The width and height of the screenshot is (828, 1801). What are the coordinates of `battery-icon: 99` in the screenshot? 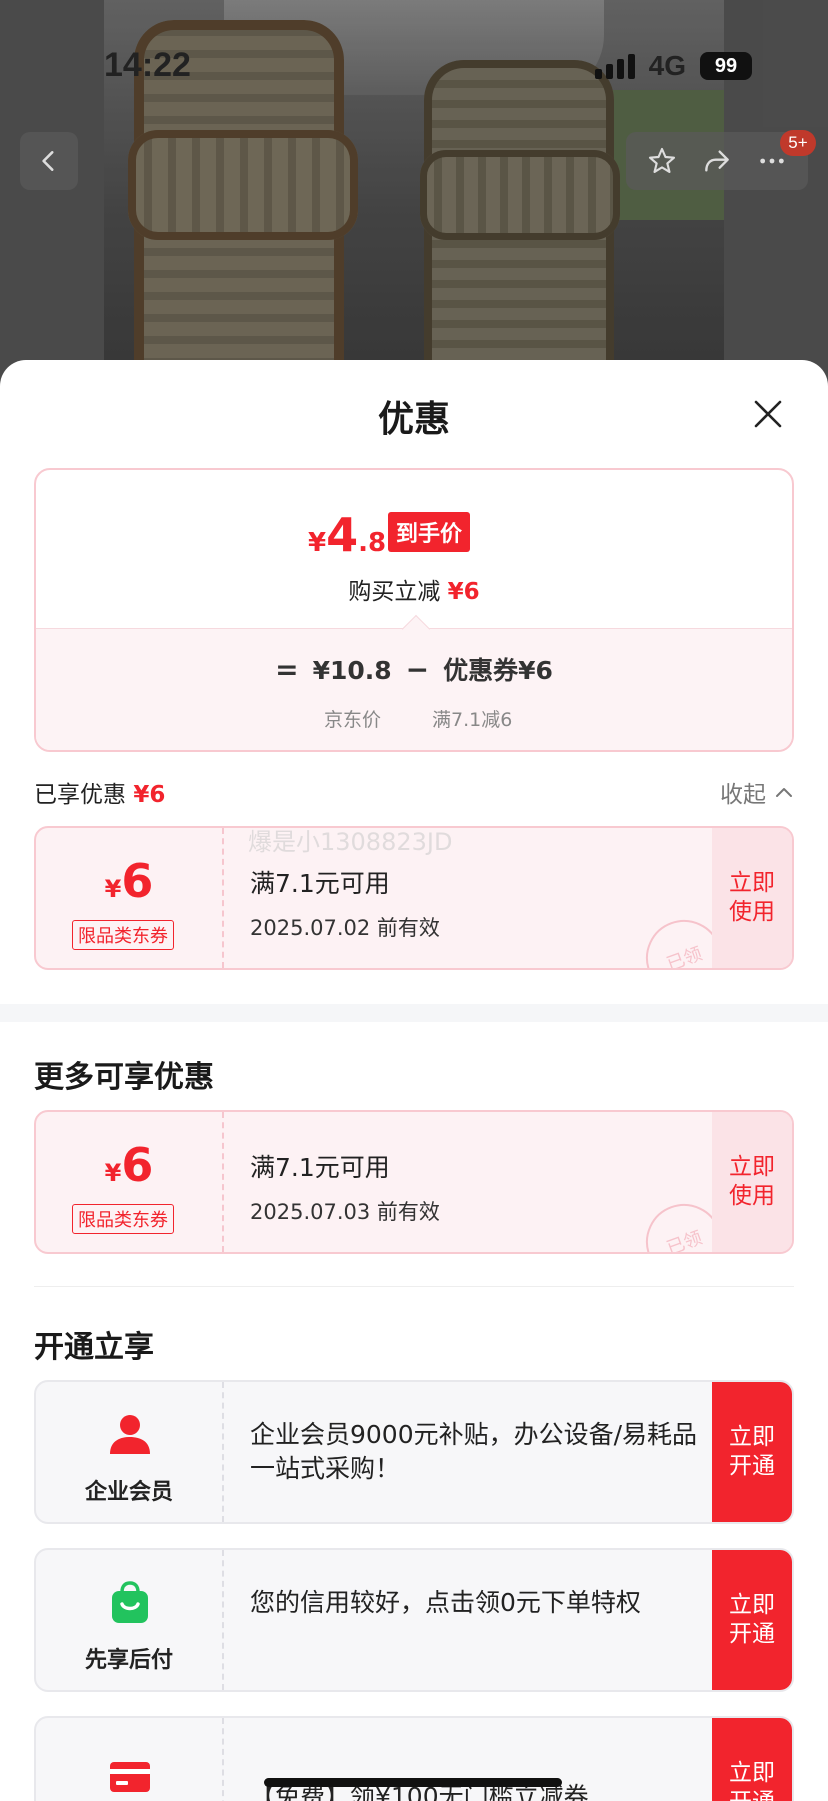 It's located at (726, 66).